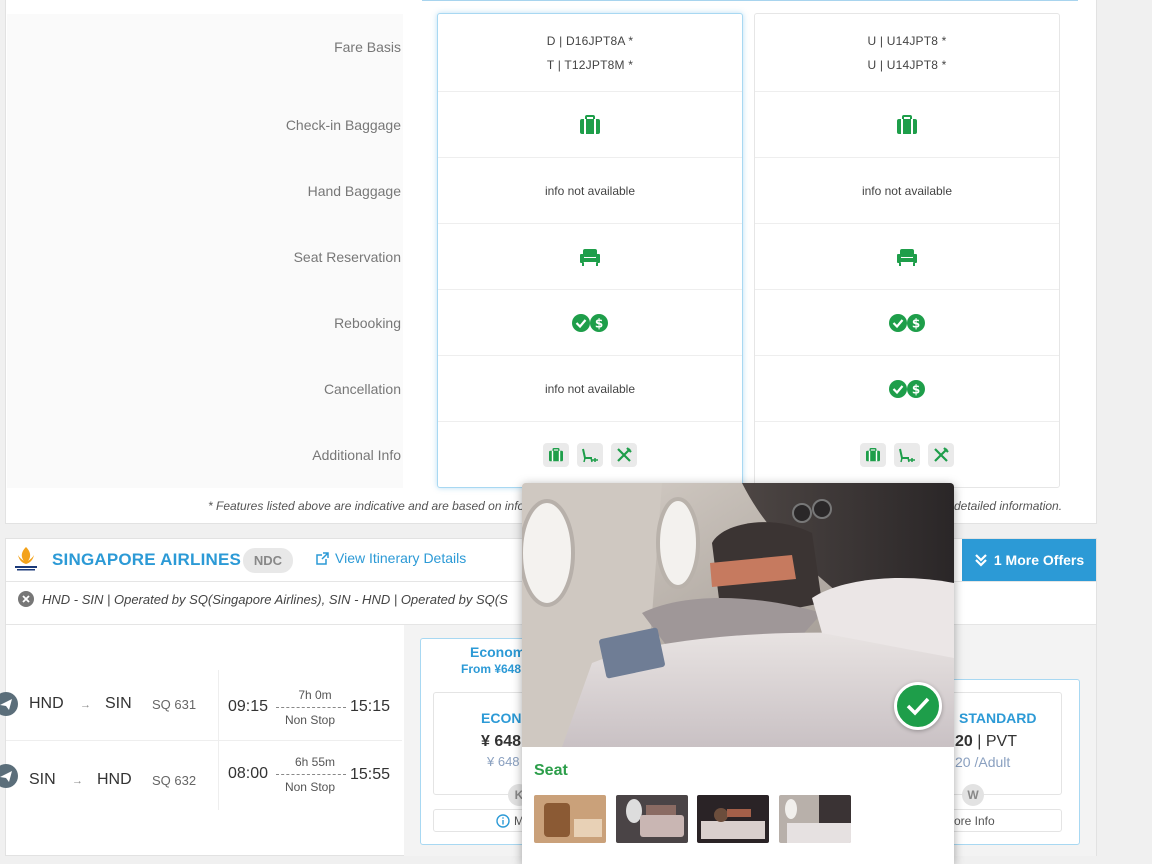 This screenshot has height=864, width=1152. I want to click on hand-baggage-value: info not available, so click(907, 190).